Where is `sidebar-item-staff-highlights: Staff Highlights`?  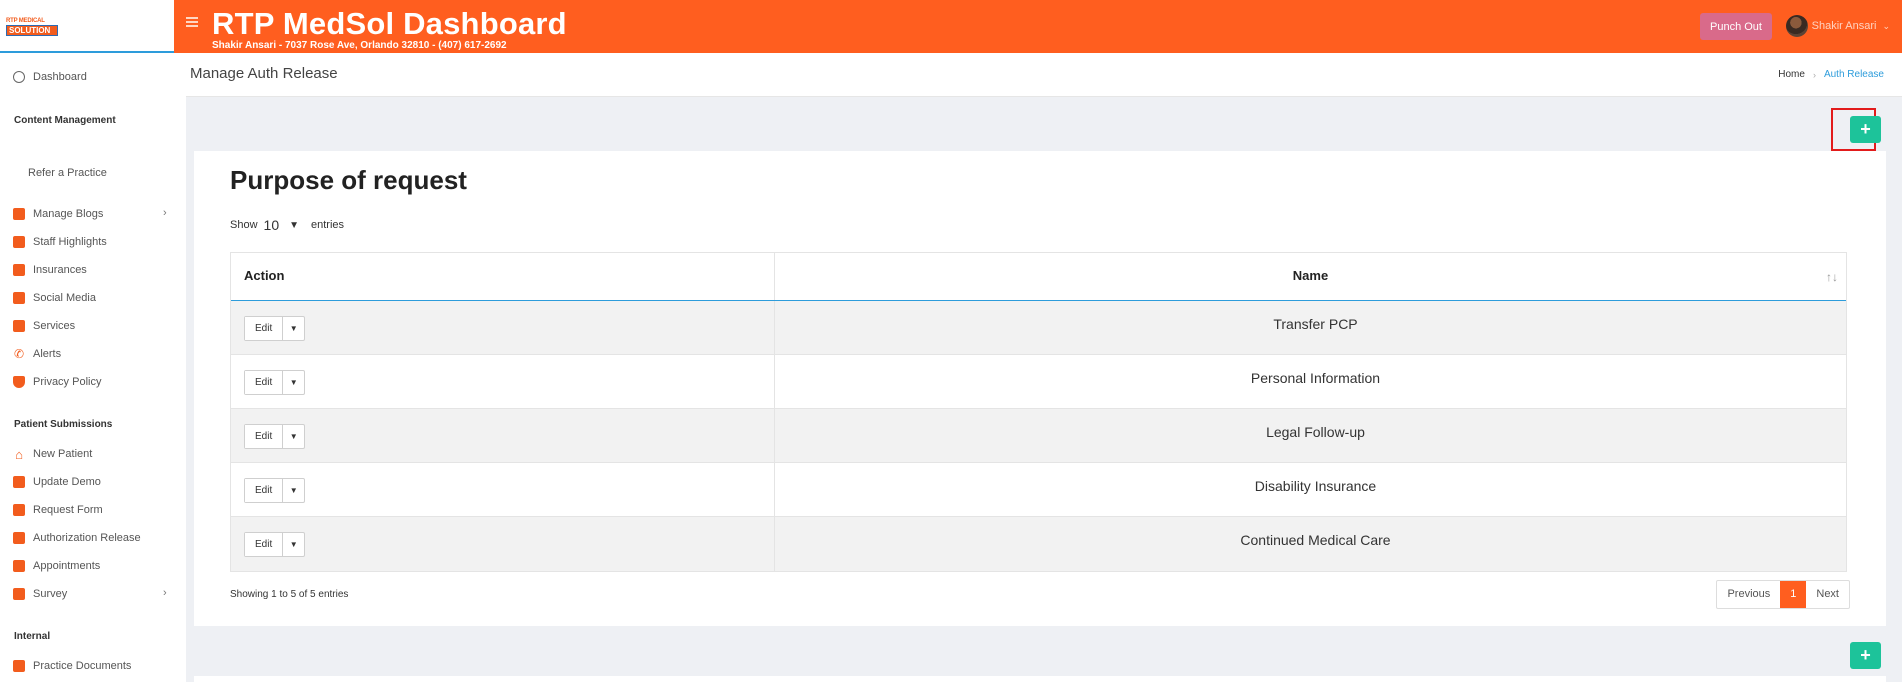 sidebar-item-staff-highlights: Staff Highlights is located at coordinates (59, 242).